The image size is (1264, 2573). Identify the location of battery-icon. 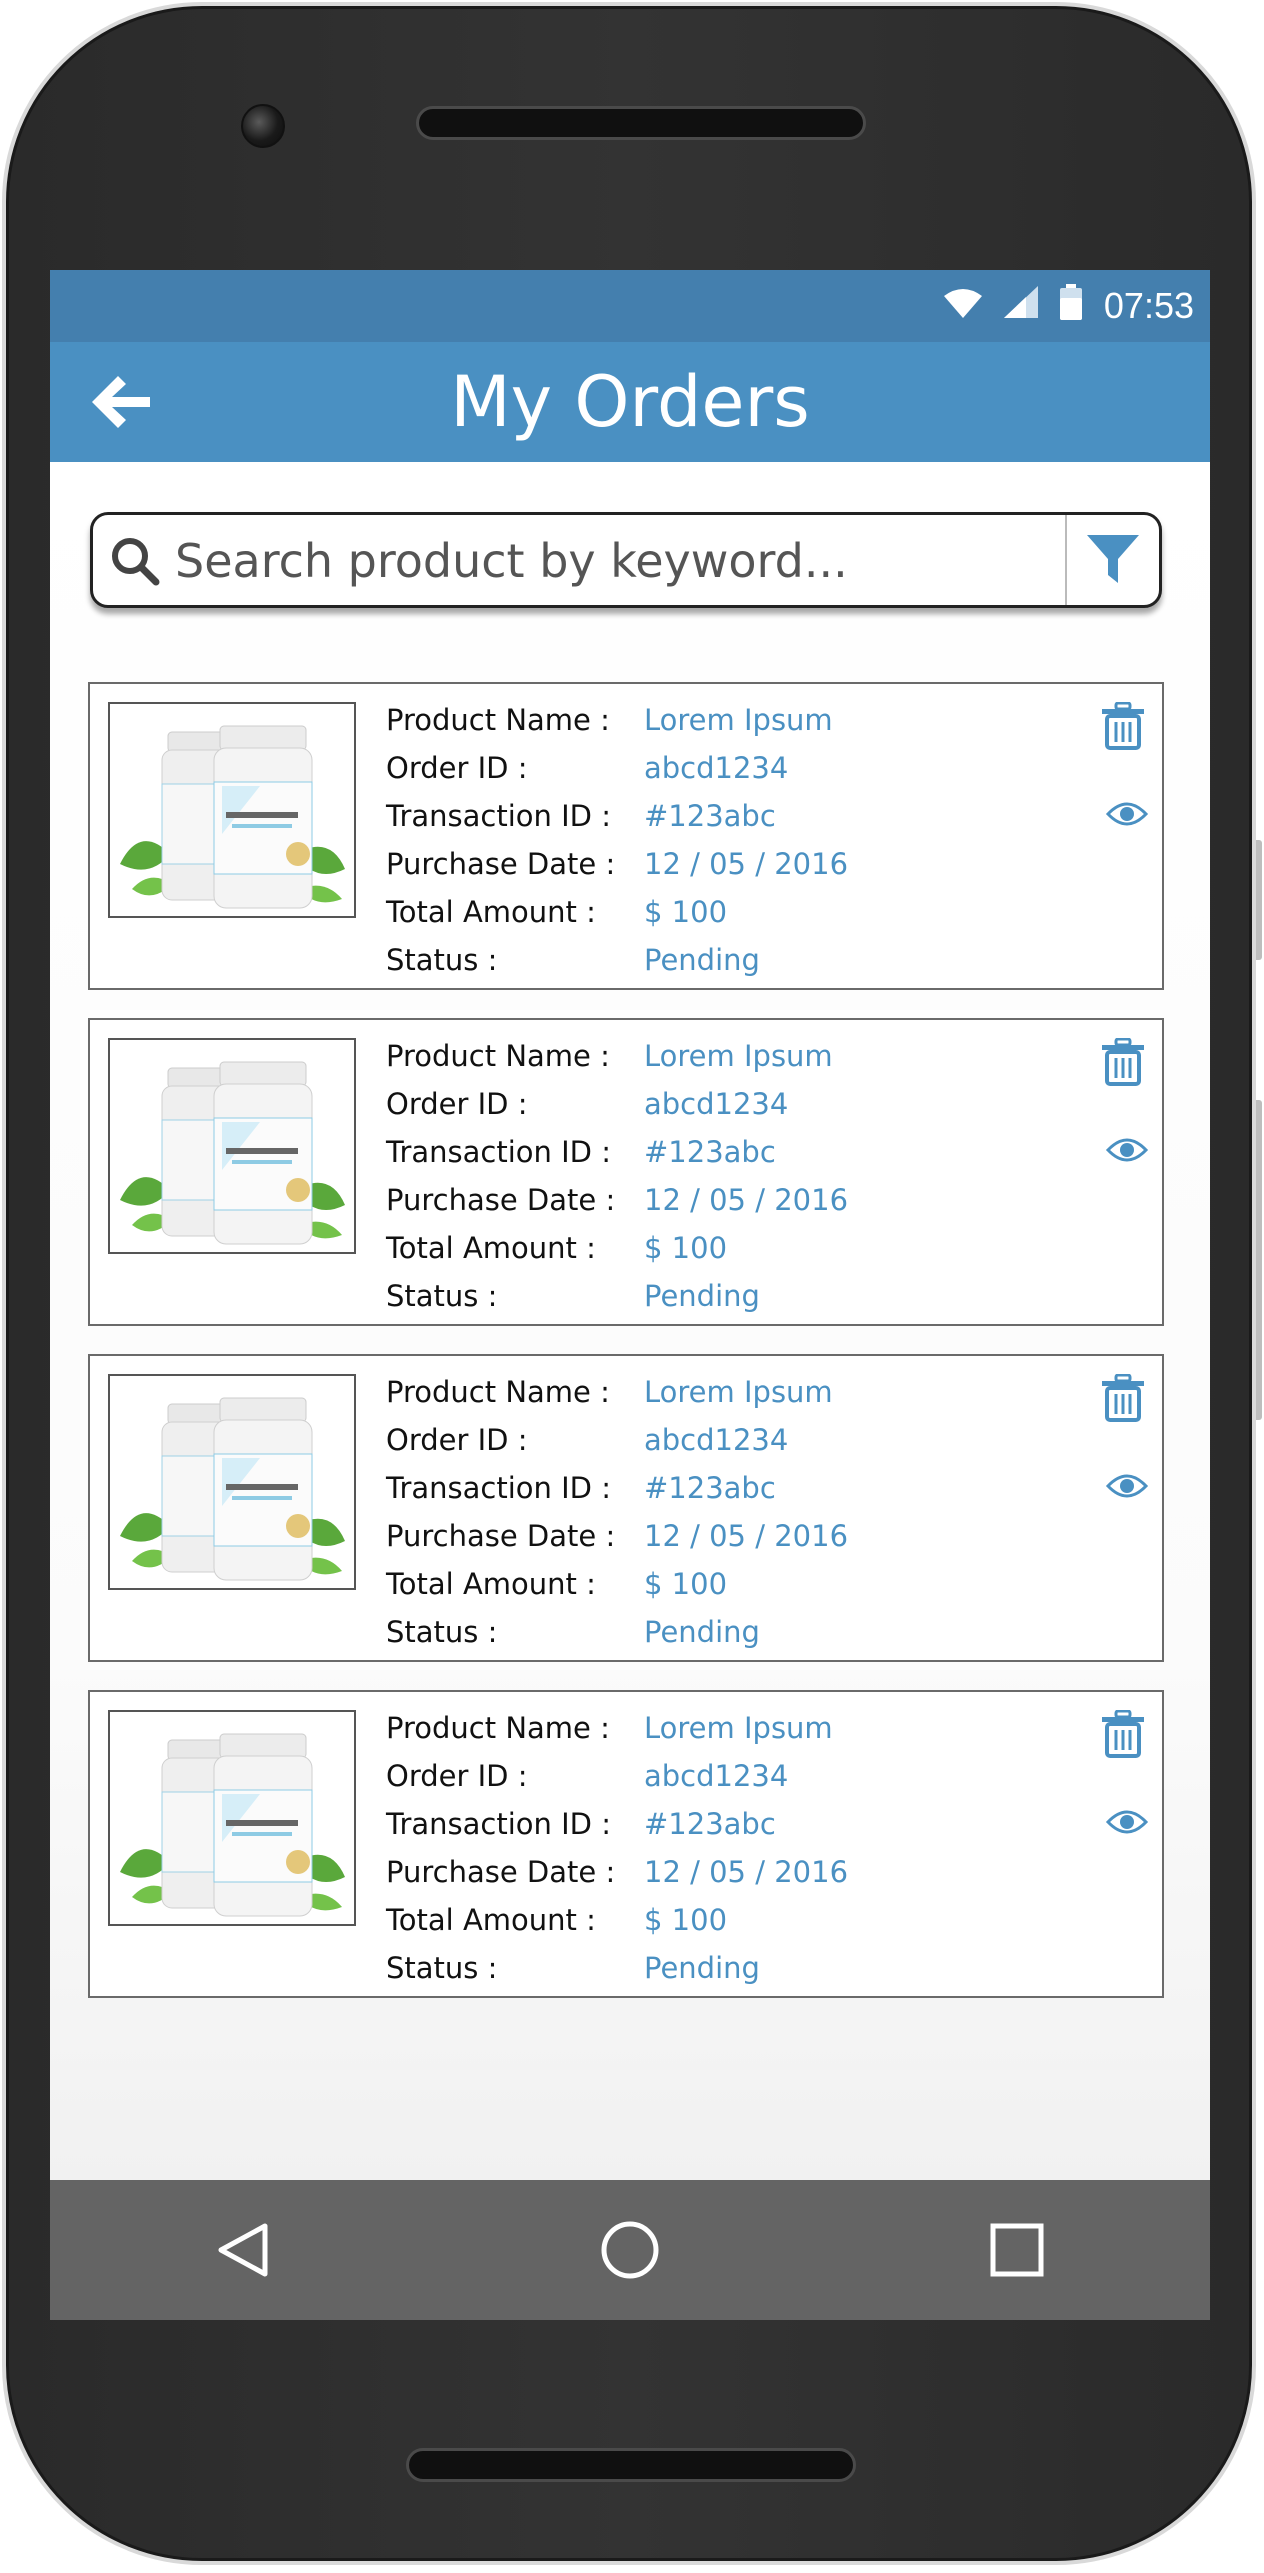
(1070, 306).